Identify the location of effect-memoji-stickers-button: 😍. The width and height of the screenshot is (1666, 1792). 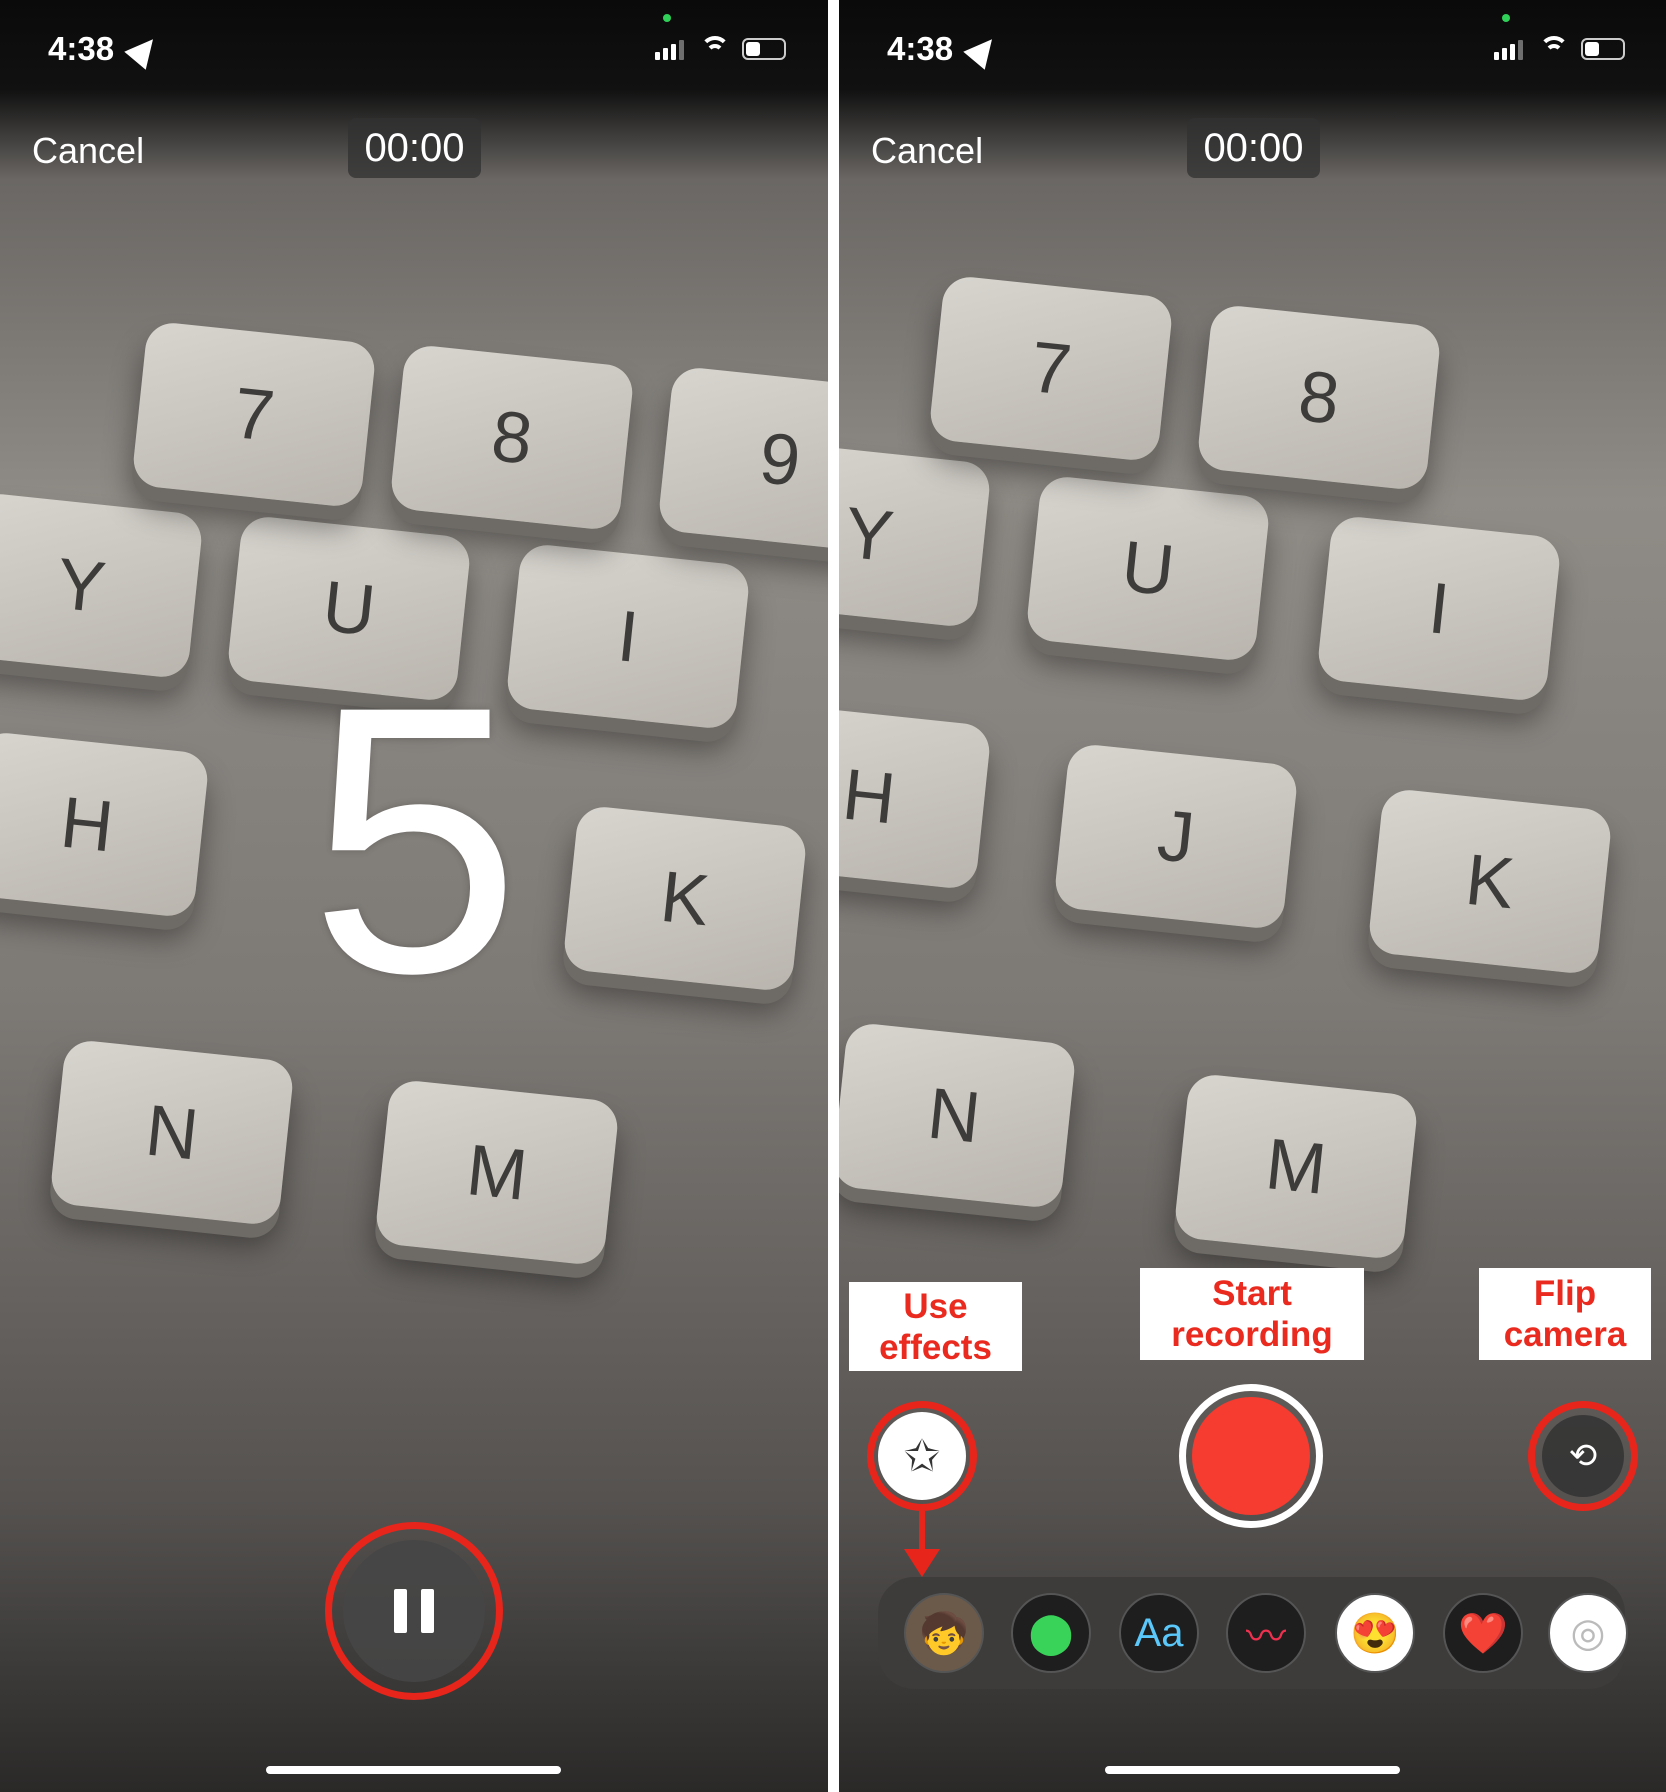
(1375, 1633).